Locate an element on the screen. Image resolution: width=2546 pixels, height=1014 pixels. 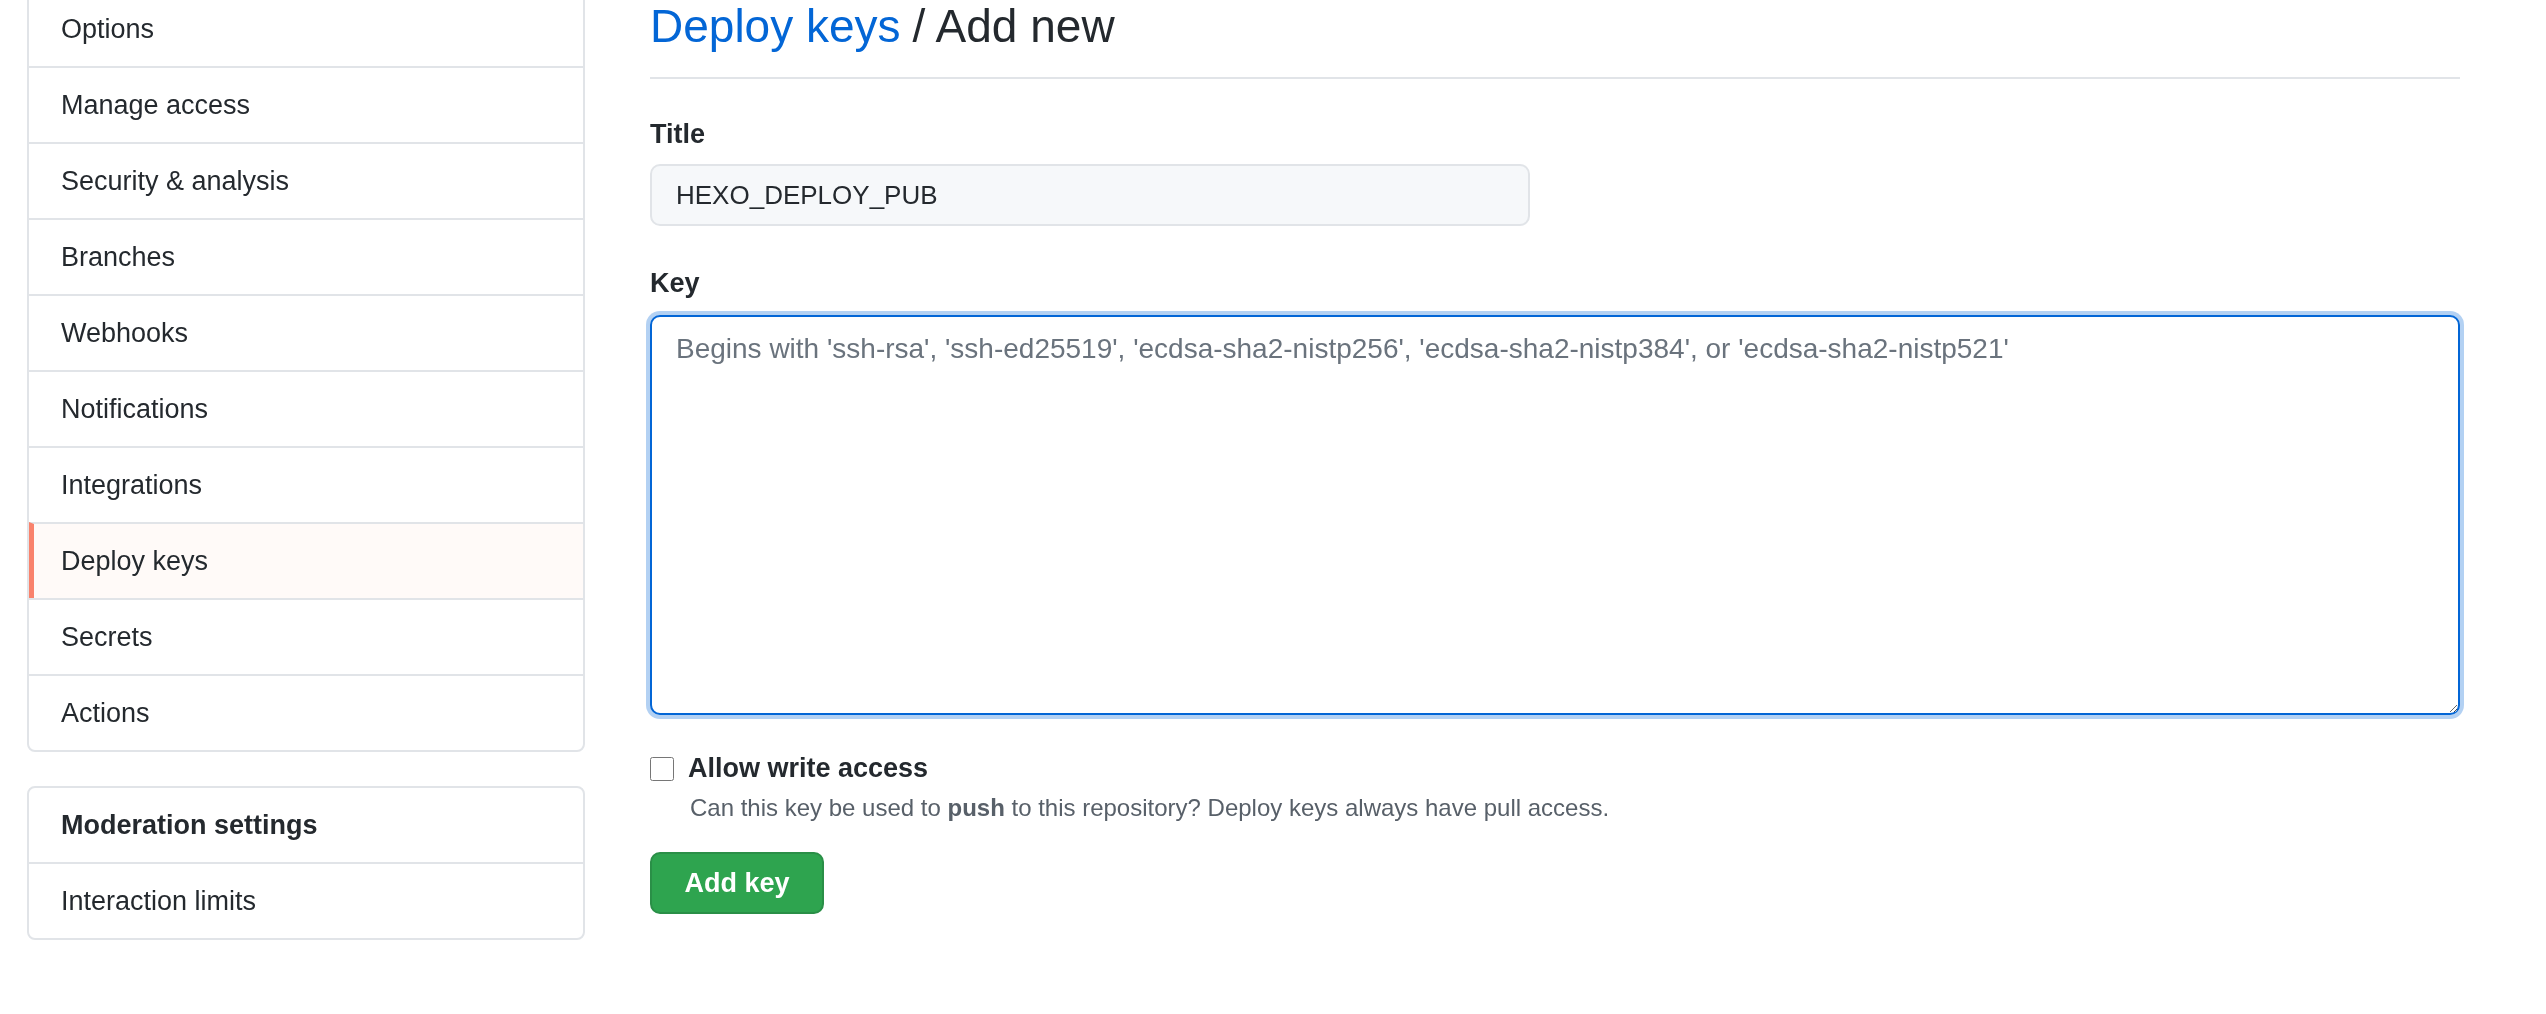
sidebar-item: Interaction limits is located at coordinates (306, 900).